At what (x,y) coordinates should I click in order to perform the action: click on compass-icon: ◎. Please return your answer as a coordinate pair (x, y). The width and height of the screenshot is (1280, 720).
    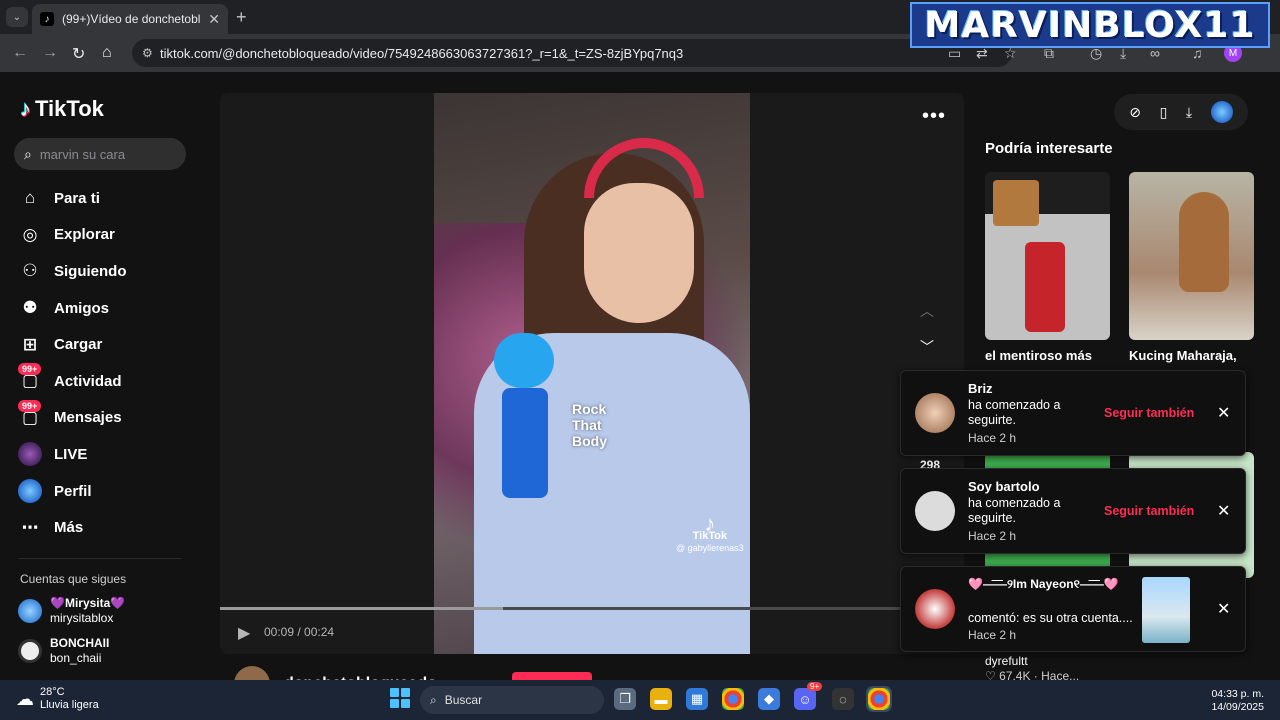
    Looking at the image, I should click on (30, 234).